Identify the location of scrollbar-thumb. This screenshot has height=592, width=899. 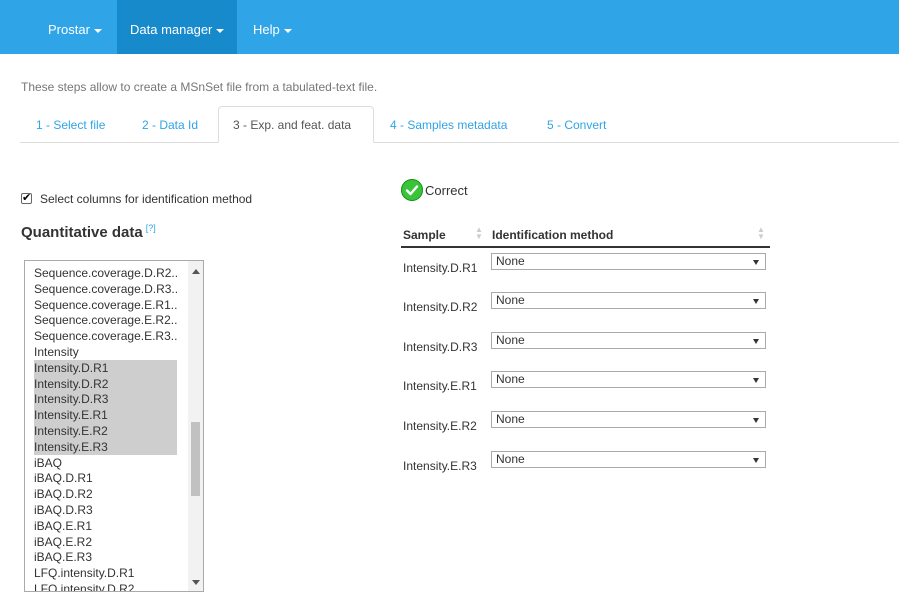
(195, 459).